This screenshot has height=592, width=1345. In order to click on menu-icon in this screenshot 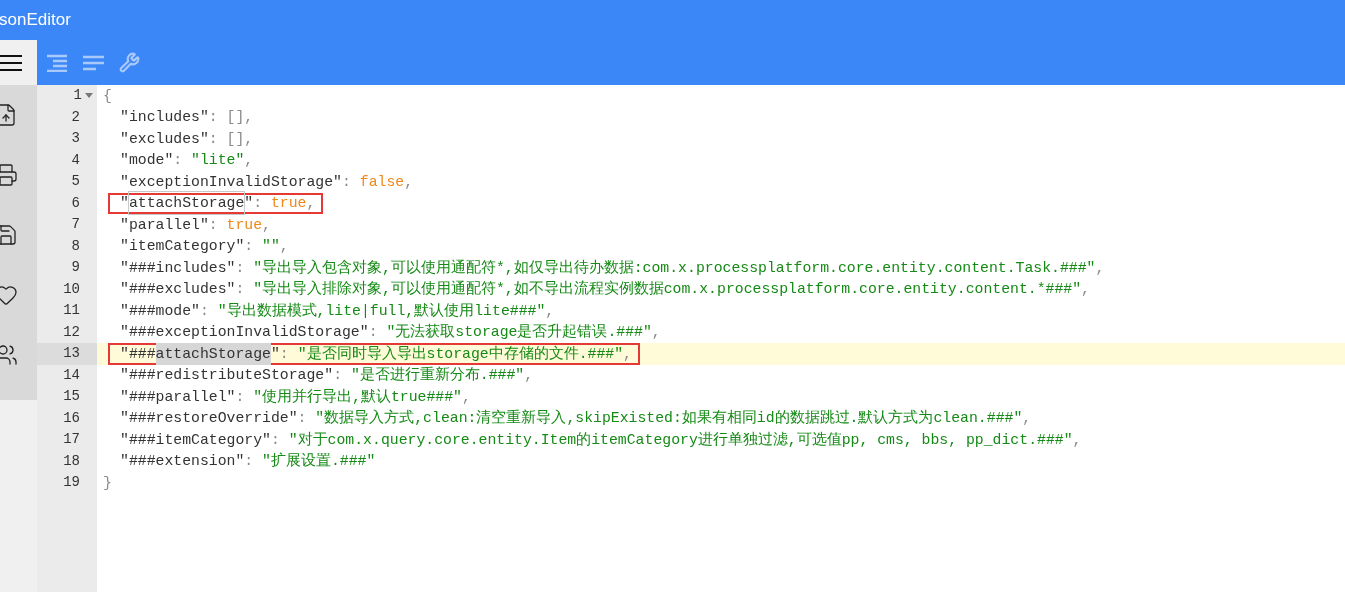, I will do `click(11, 62)`.